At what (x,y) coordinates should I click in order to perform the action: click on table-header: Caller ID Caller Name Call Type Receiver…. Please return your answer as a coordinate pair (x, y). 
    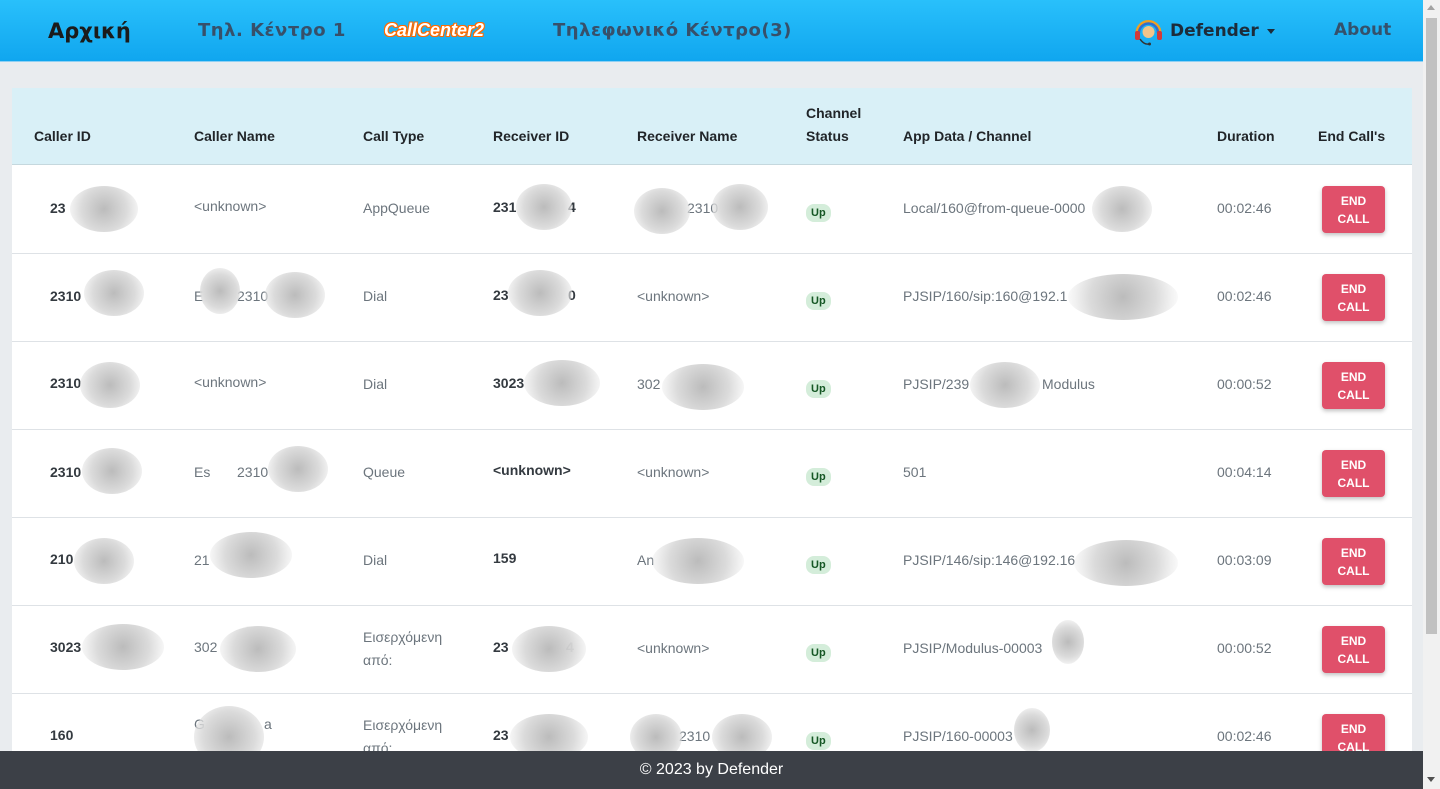
    Looking at the image, I should click on (712, 126).